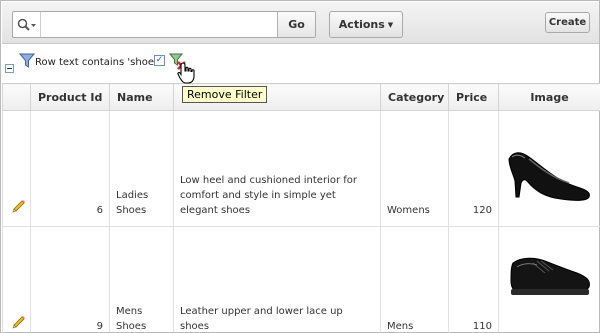  Describe the element at coordinates (296, 24) in the screenshot. I see `go-button: Go` at that location.